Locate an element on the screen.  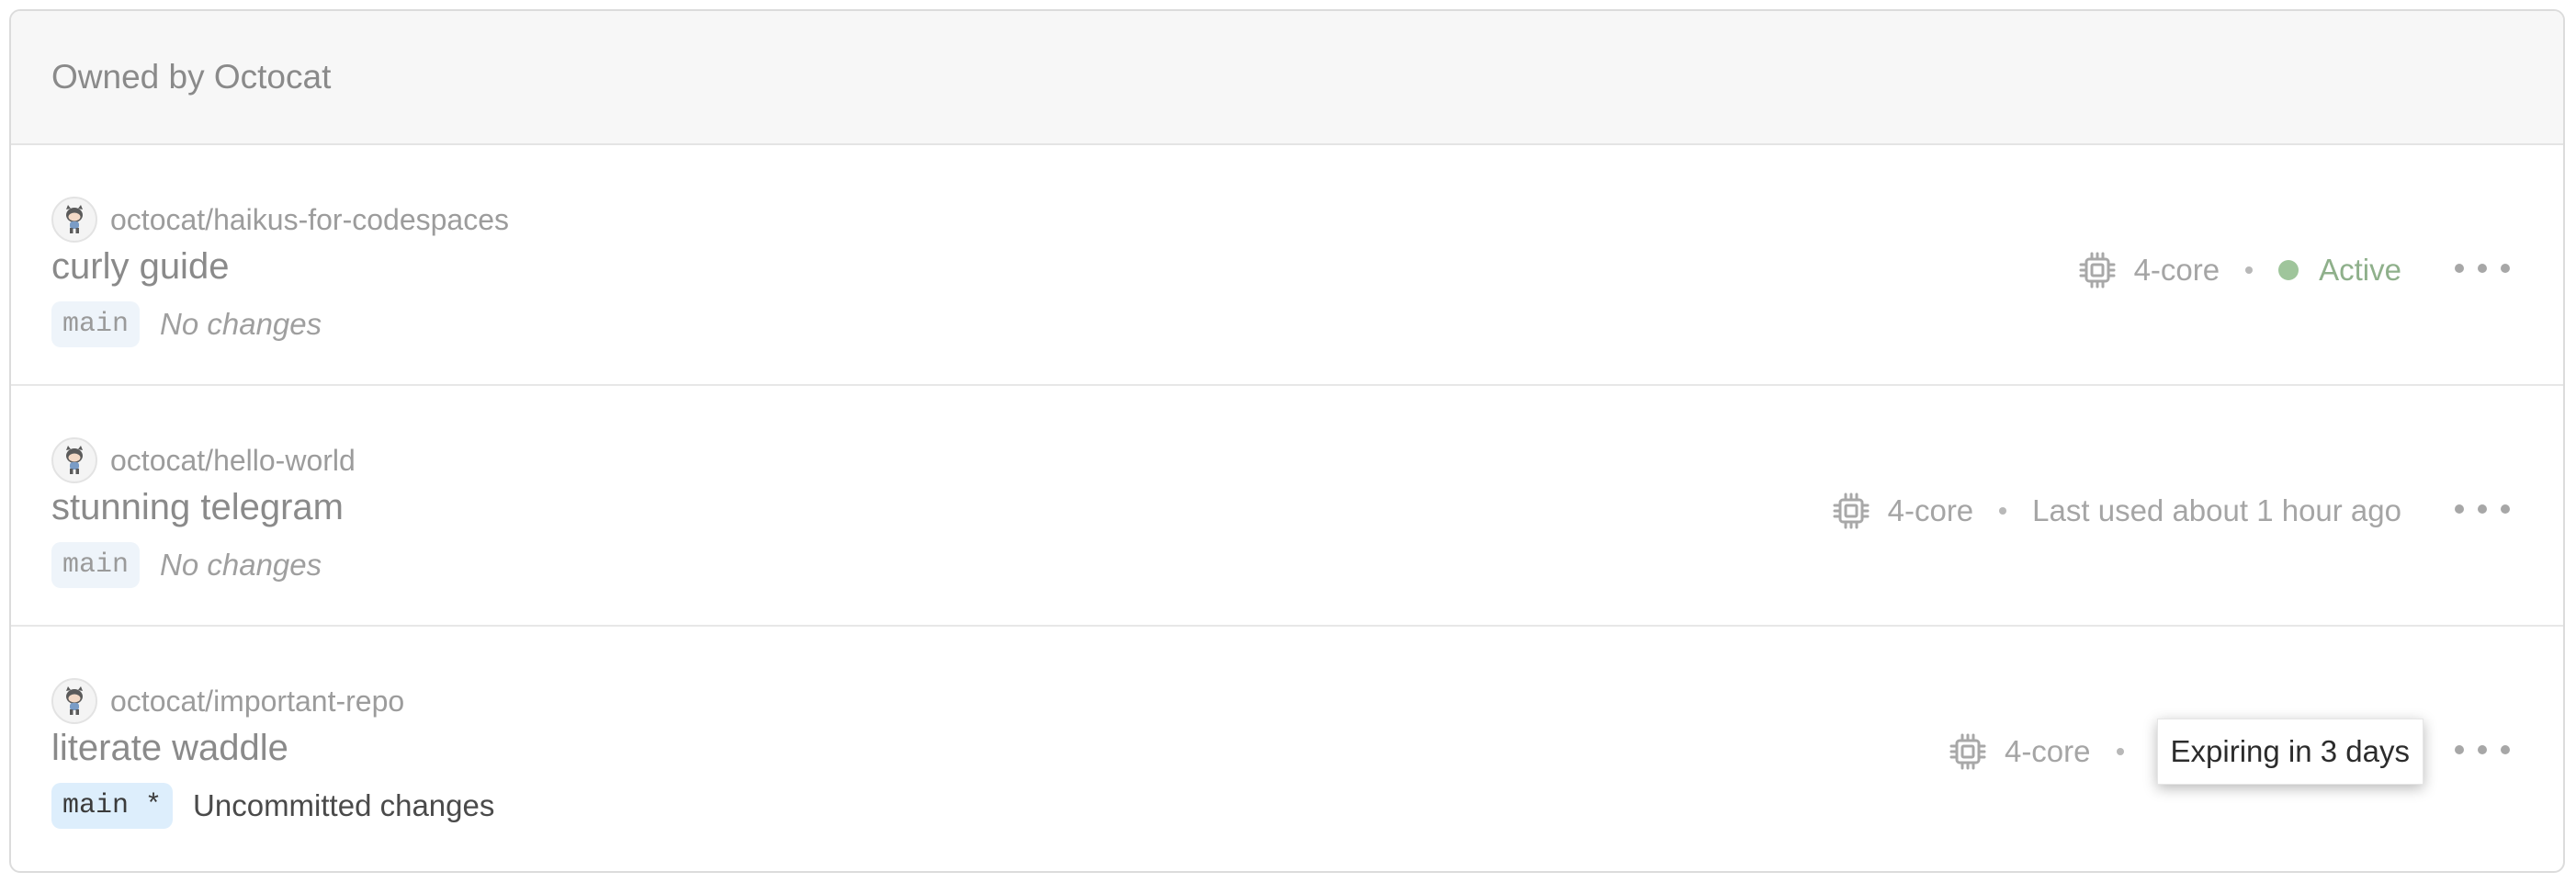
repo-line: octocat/important-repo is located at coordinates (227, 701).